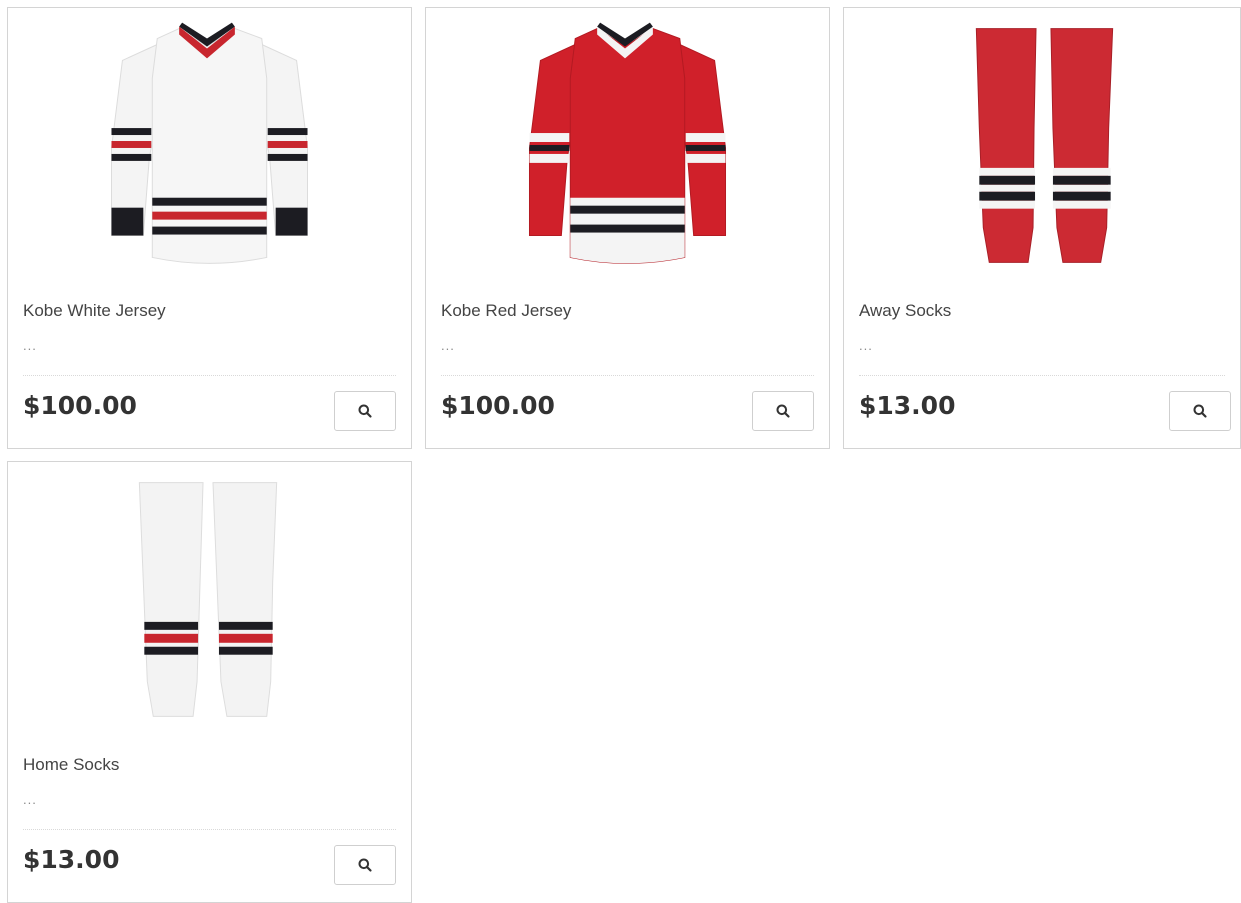 This screenshot has width=1241, height=903. I want to click on product-name: Home Socks, so click(71, 765).